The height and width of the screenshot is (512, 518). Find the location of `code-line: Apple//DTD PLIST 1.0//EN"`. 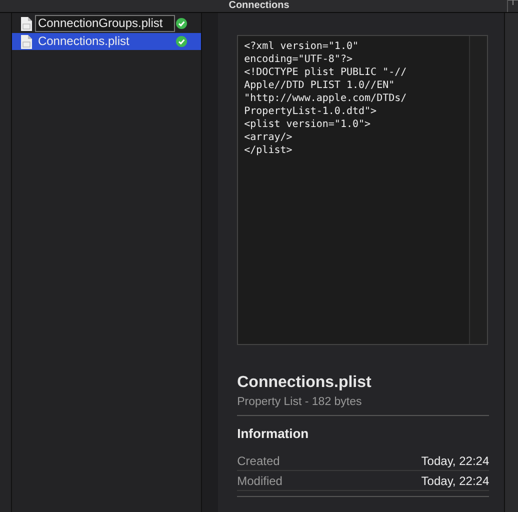

code-line: Apple//DTD PLIST 1.0//EN" is located at coordinates (320, 85).